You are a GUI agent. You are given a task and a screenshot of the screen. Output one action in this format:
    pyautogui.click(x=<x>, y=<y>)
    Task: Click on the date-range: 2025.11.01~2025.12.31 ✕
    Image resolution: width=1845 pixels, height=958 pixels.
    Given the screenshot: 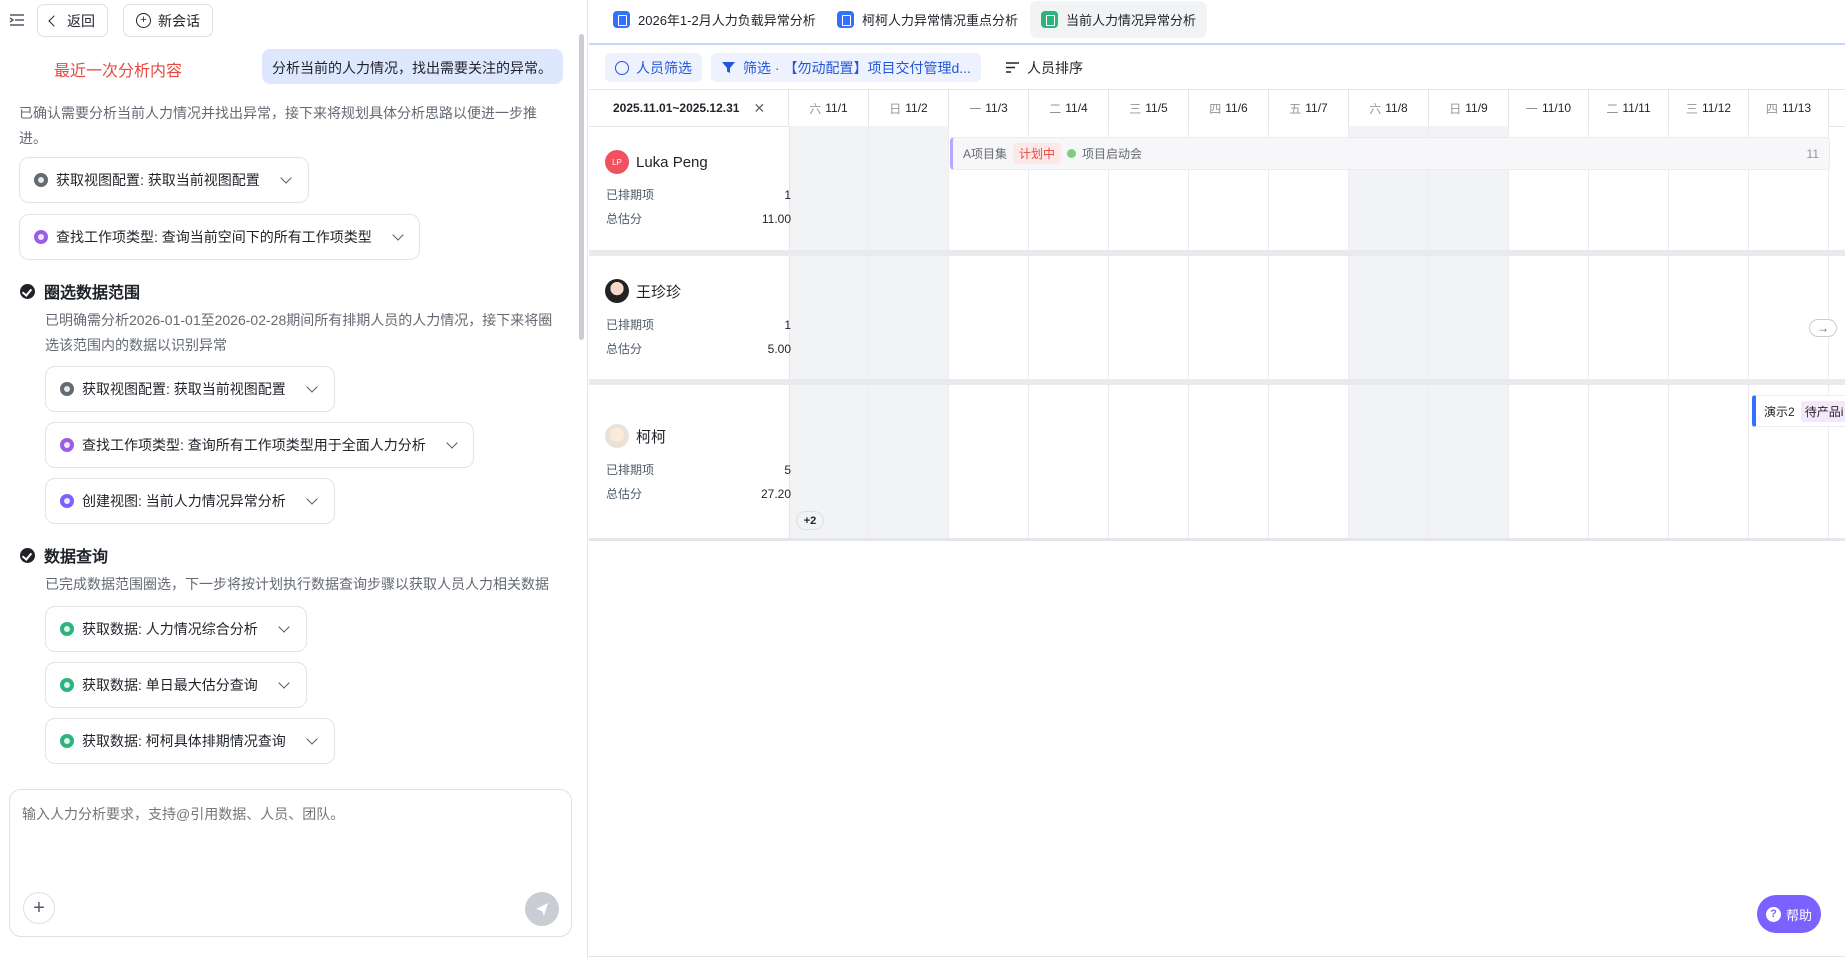 What is the action you would take?
    pyautogui.click(x=689, y=108)
    